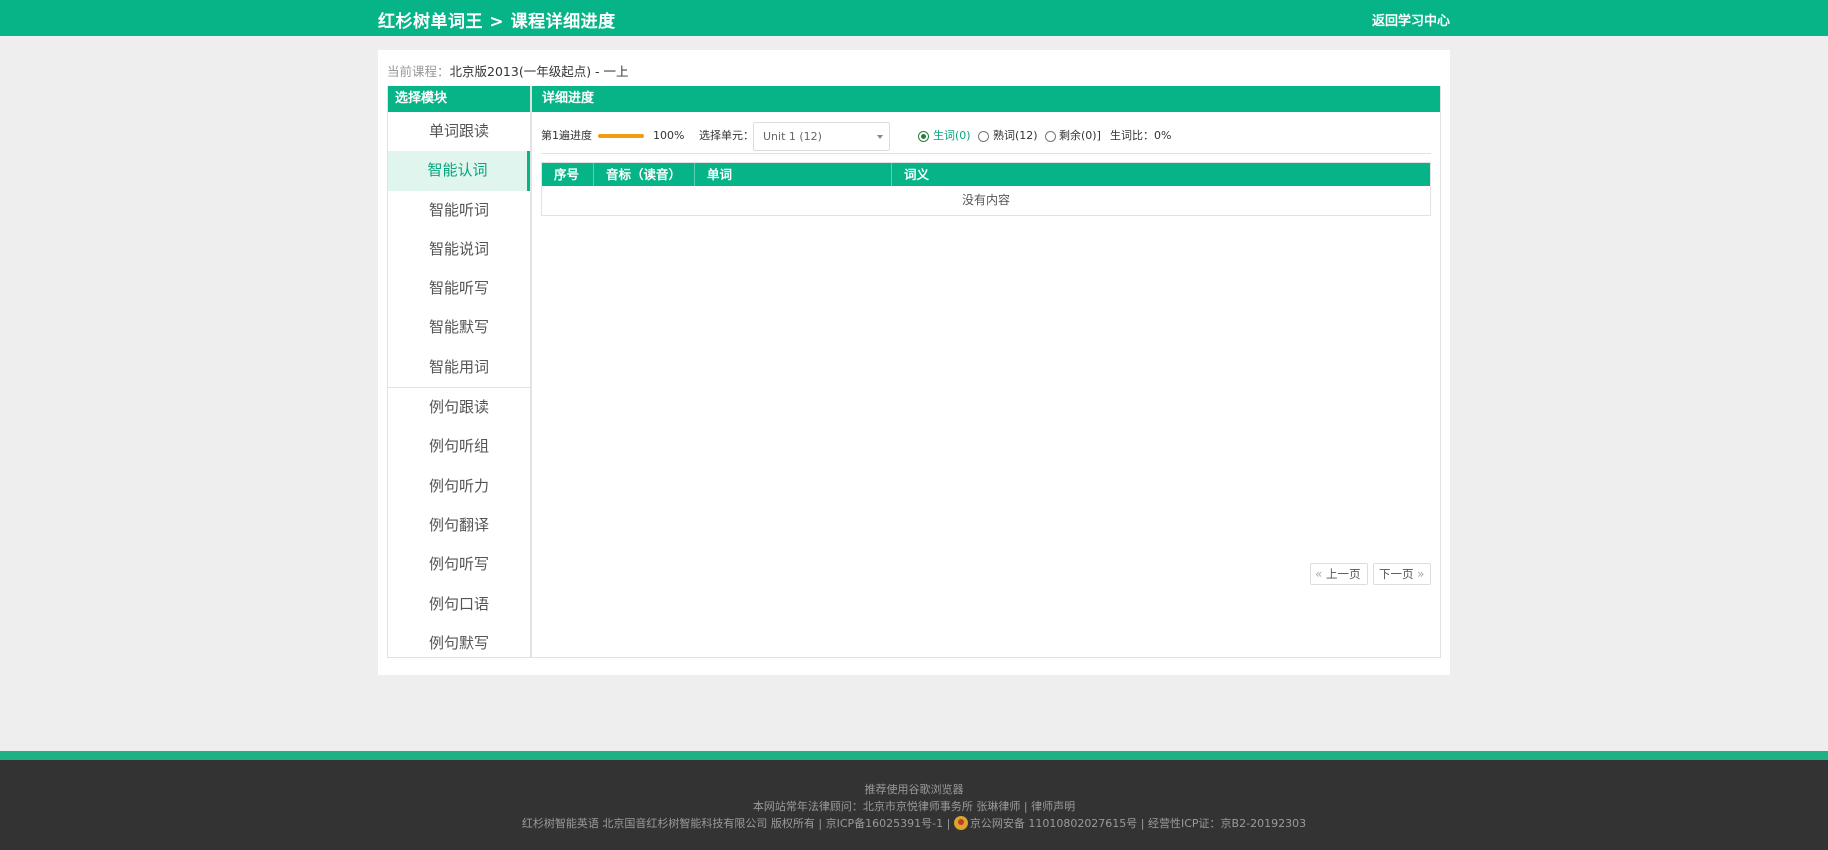 The width and height of the screenshot is (1828, 850). I want to click on next-page-button: 下一页 », so click(1402, 574).